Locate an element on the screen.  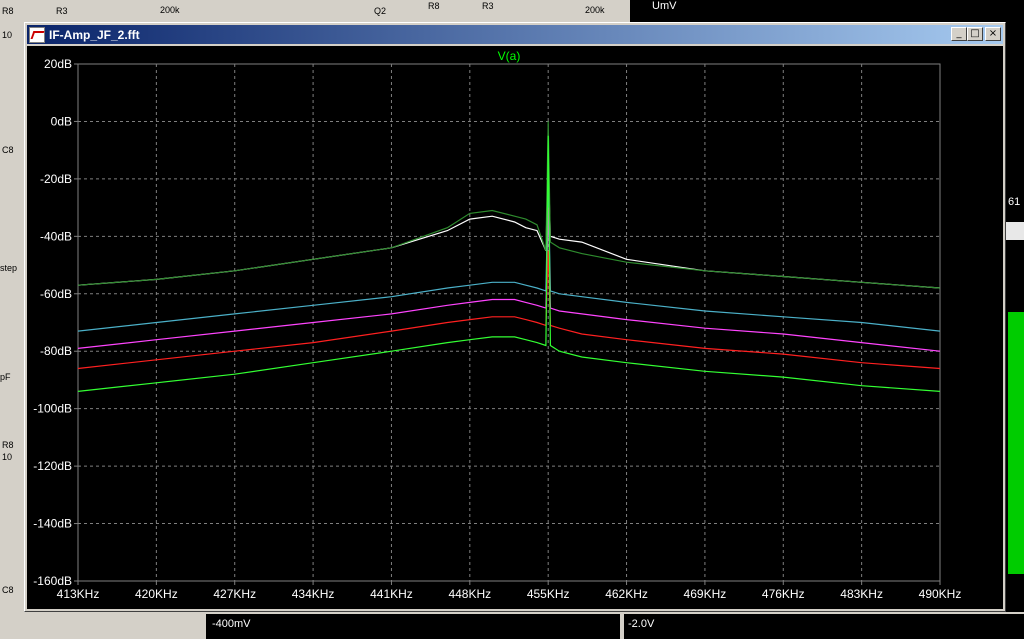
window-titlebar: IF-Amp_JF_2.fft _ □ × is located at coordinates (515, 34).